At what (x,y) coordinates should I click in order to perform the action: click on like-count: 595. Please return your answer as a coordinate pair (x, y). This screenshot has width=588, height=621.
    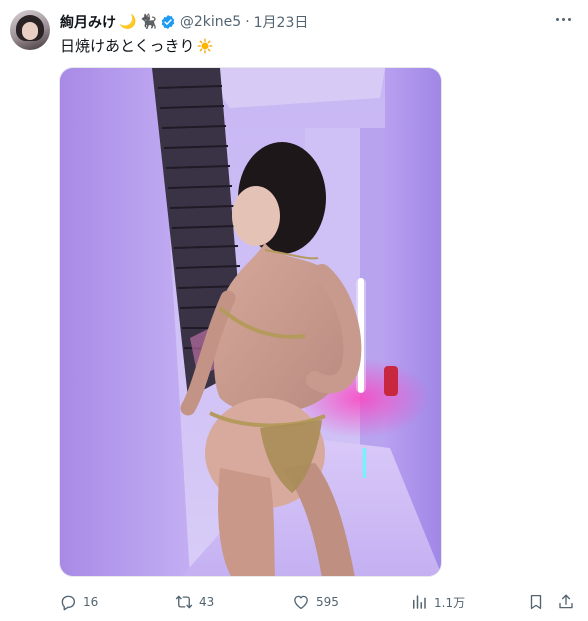
    Looking at the image, I should click on (327, 602).